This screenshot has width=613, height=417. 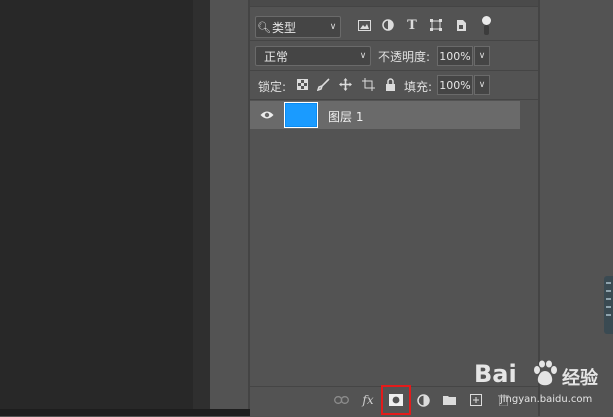 I want to click on folder-icon, so click(x=449, y=400).